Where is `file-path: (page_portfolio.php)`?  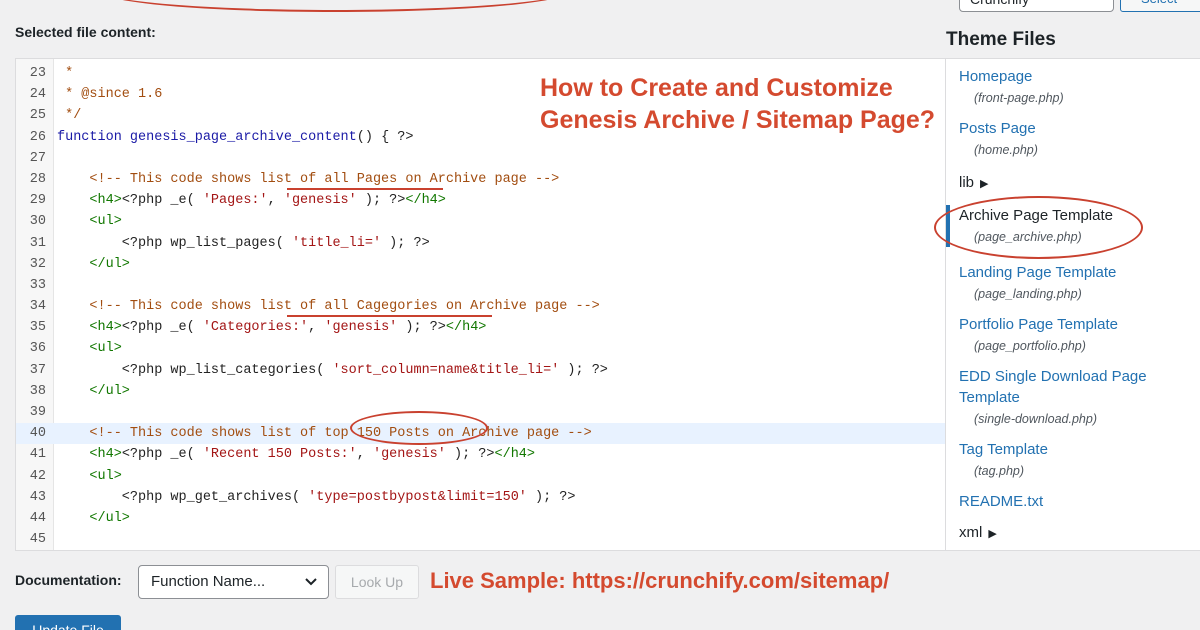 file-path: (page_portfolio.php) is located at coordinates (1030, 346).